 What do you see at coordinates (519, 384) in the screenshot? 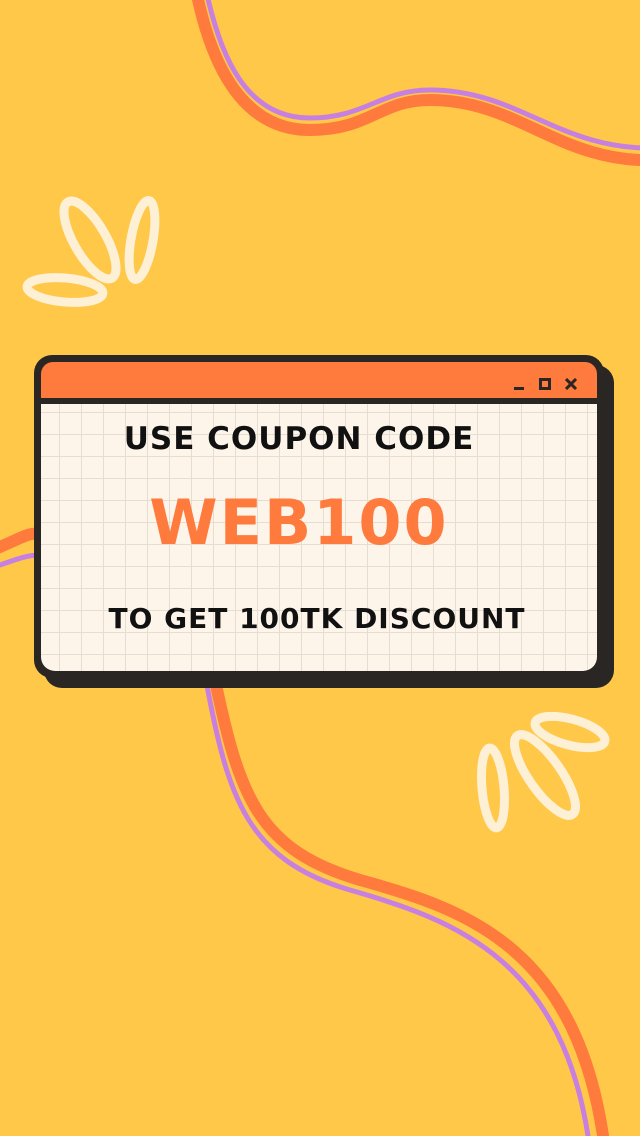
I see `minimize-icon` at bounding box center [519, 384].